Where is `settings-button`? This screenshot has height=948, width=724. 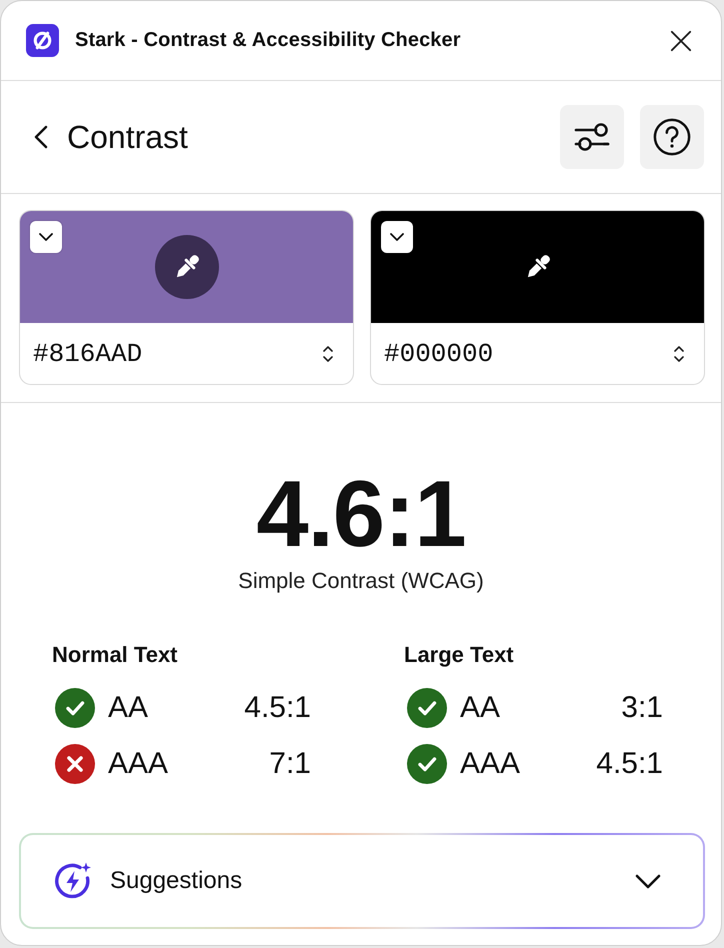
settings-button is located at coordinates (592, 137).